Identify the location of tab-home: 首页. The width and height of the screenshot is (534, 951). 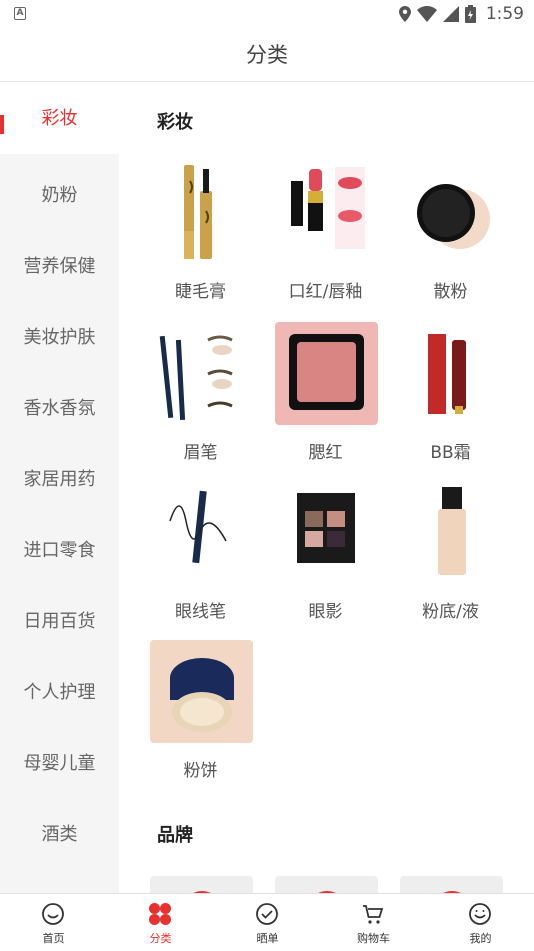
(53, 922).